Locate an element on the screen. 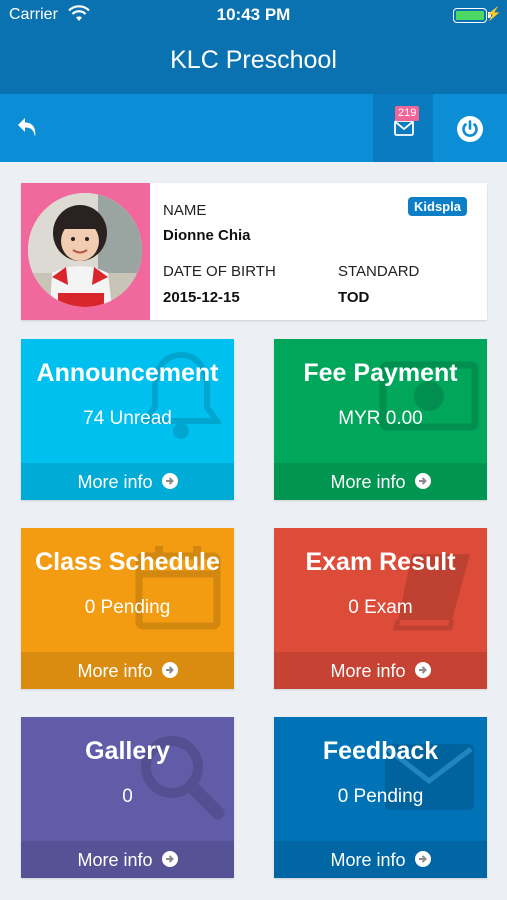 This screenshot has width=507, height=900. child-photo is located at coordinates (85, 250).